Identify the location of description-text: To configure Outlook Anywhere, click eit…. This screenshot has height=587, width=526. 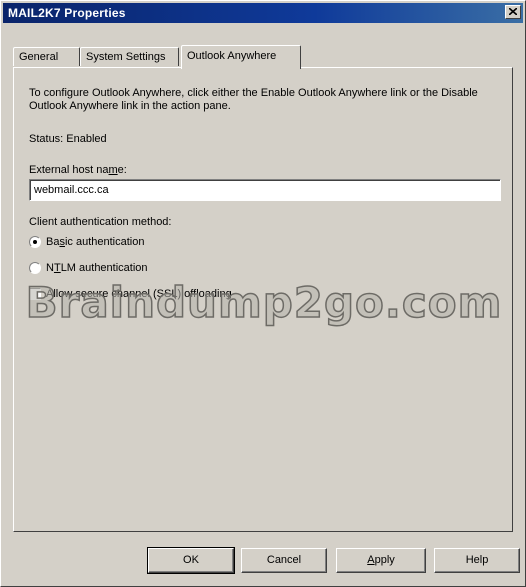
(253, 99).